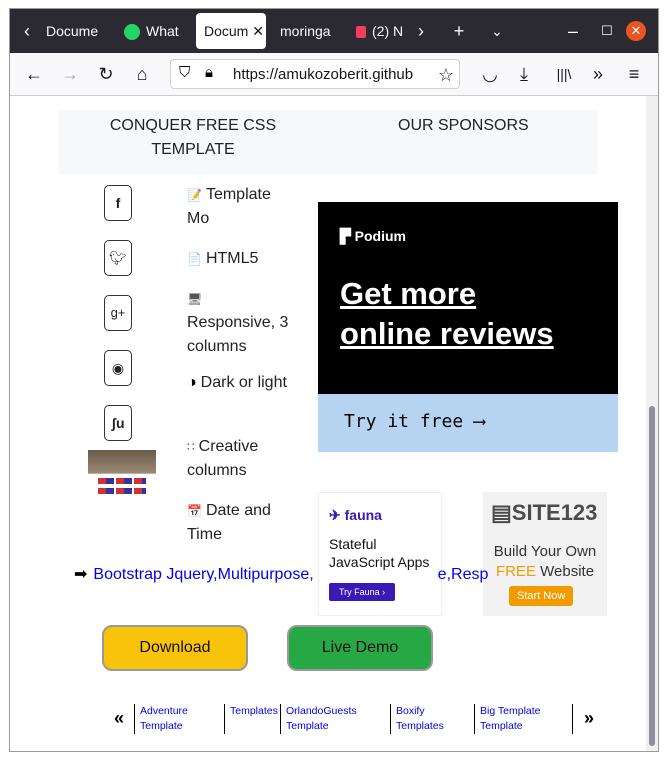 Image resolution: width=667 pixels, height=759 pixels. I want to click on feature-text: Creative columns, so click(223, 458).